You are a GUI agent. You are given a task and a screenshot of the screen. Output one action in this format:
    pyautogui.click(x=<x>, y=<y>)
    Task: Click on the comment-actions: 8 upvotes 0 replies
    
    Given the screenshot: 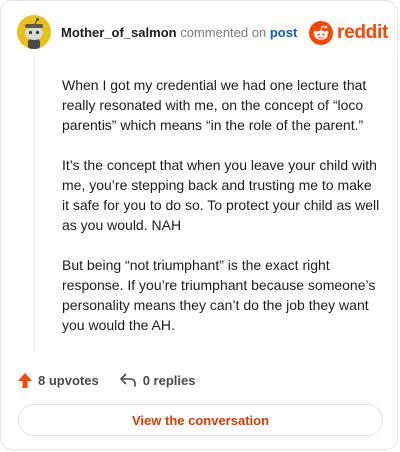 What is the action you would take?
    pyautogui.click(x=106, y=380)
    